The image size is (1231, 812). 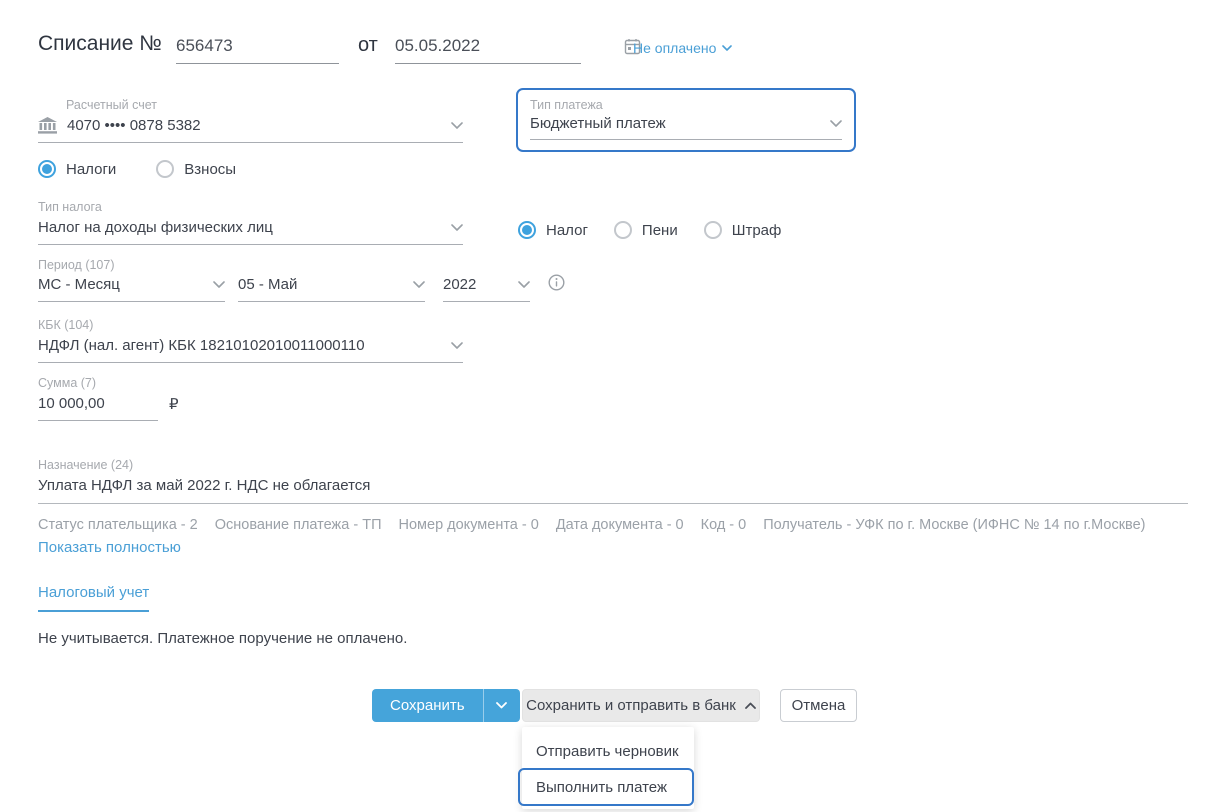 I want to click on kind-radio-group: Налог Пени Штраф, so click(x=649, y=230).